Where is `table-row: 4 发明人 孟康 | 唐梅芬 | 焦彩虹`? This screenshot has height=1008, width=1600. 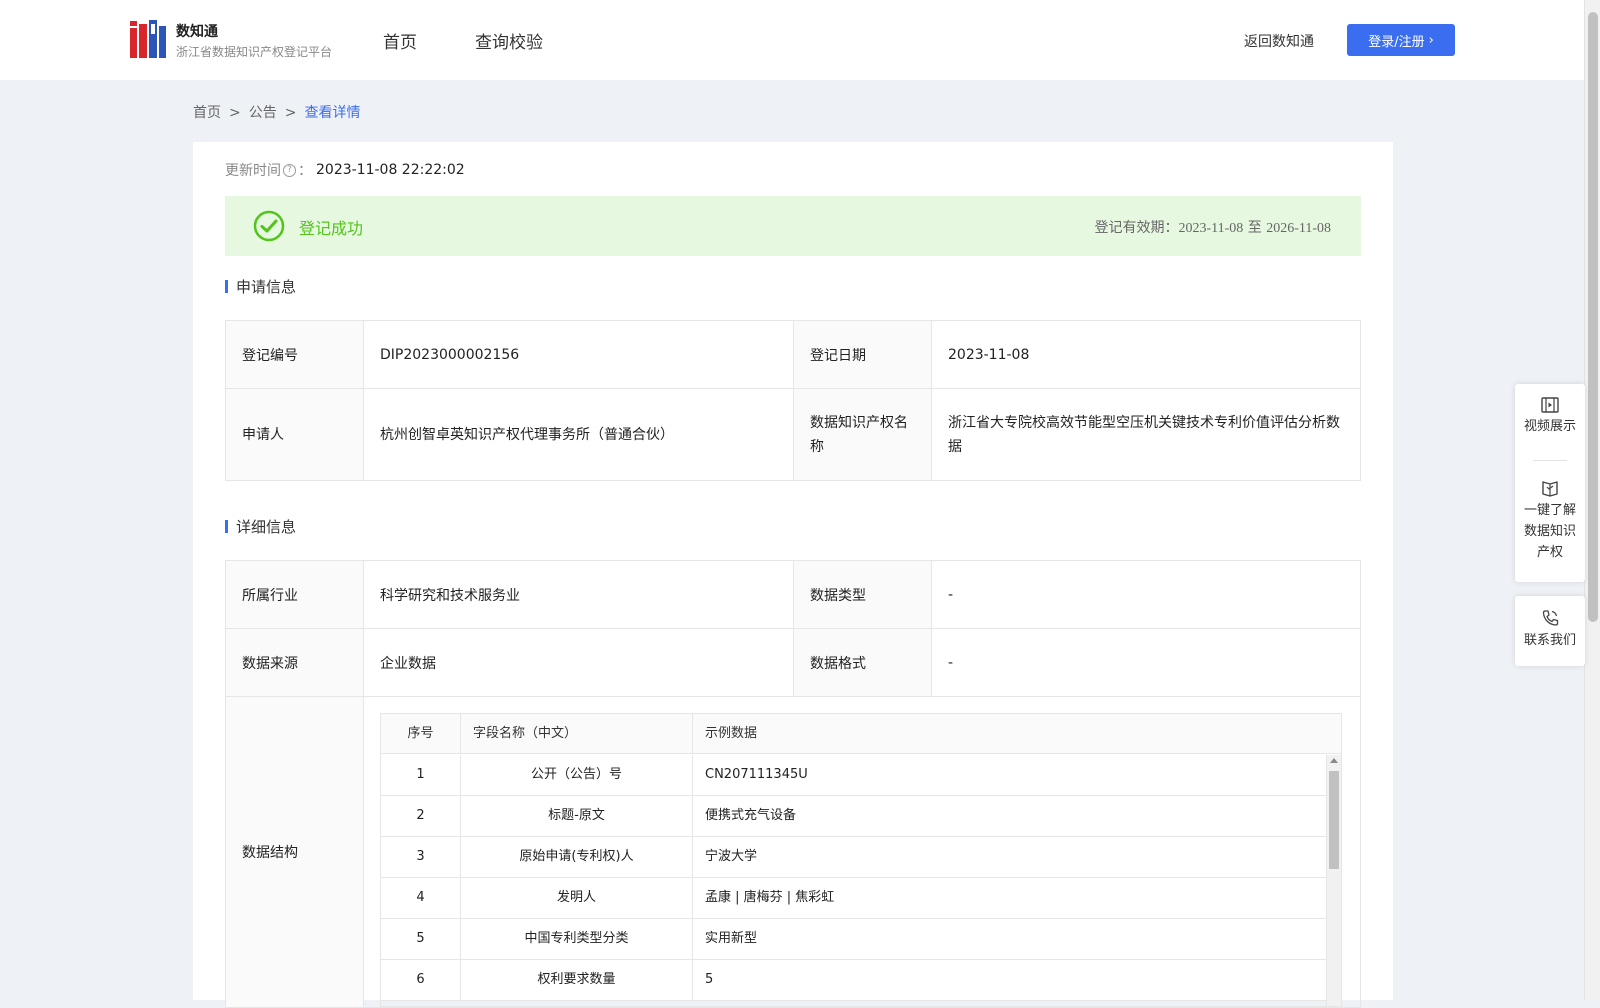 table-row: 4 发明人 孟康 | 唐梅芬 | 焦彩虹 is located at coordinates (854, 898).